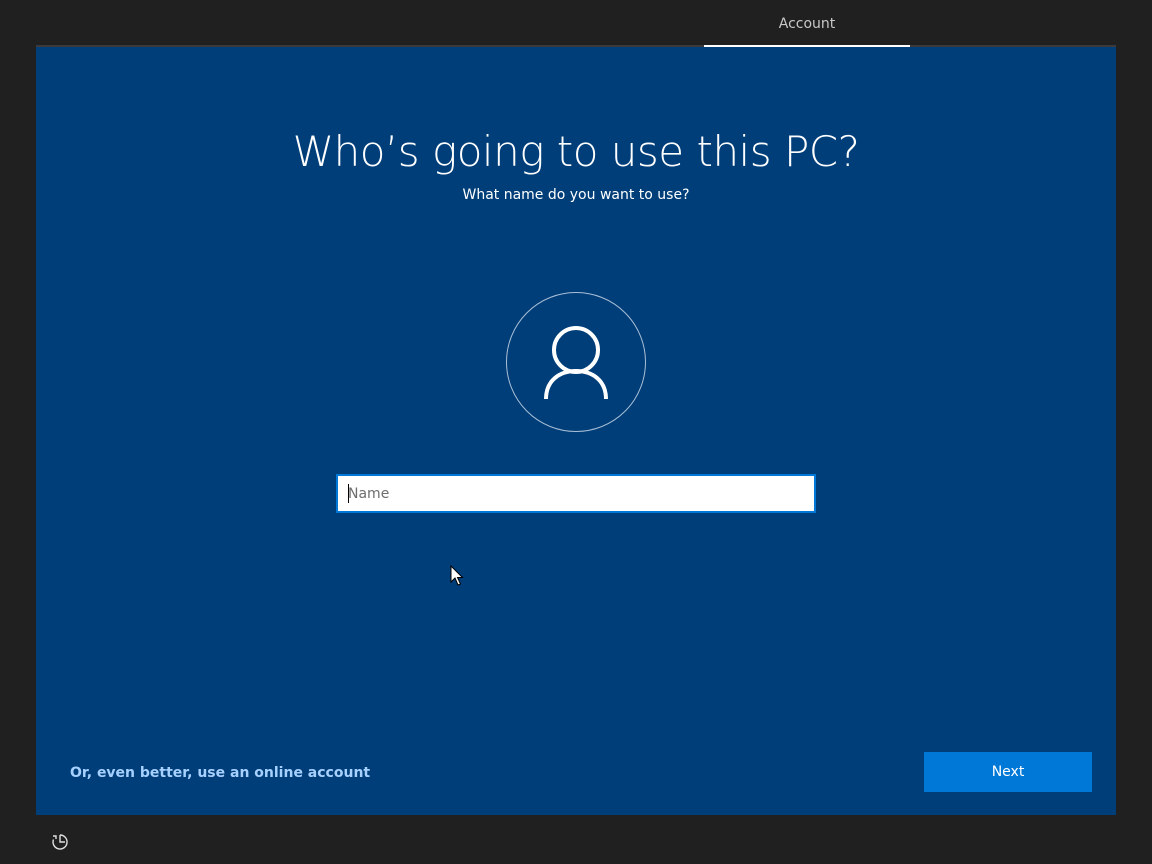 This screenshot has height=864, width=1152. Describe the element at coordinates (457, 575) in the screenshot. I see `mouse-pointer-icon` at that location.